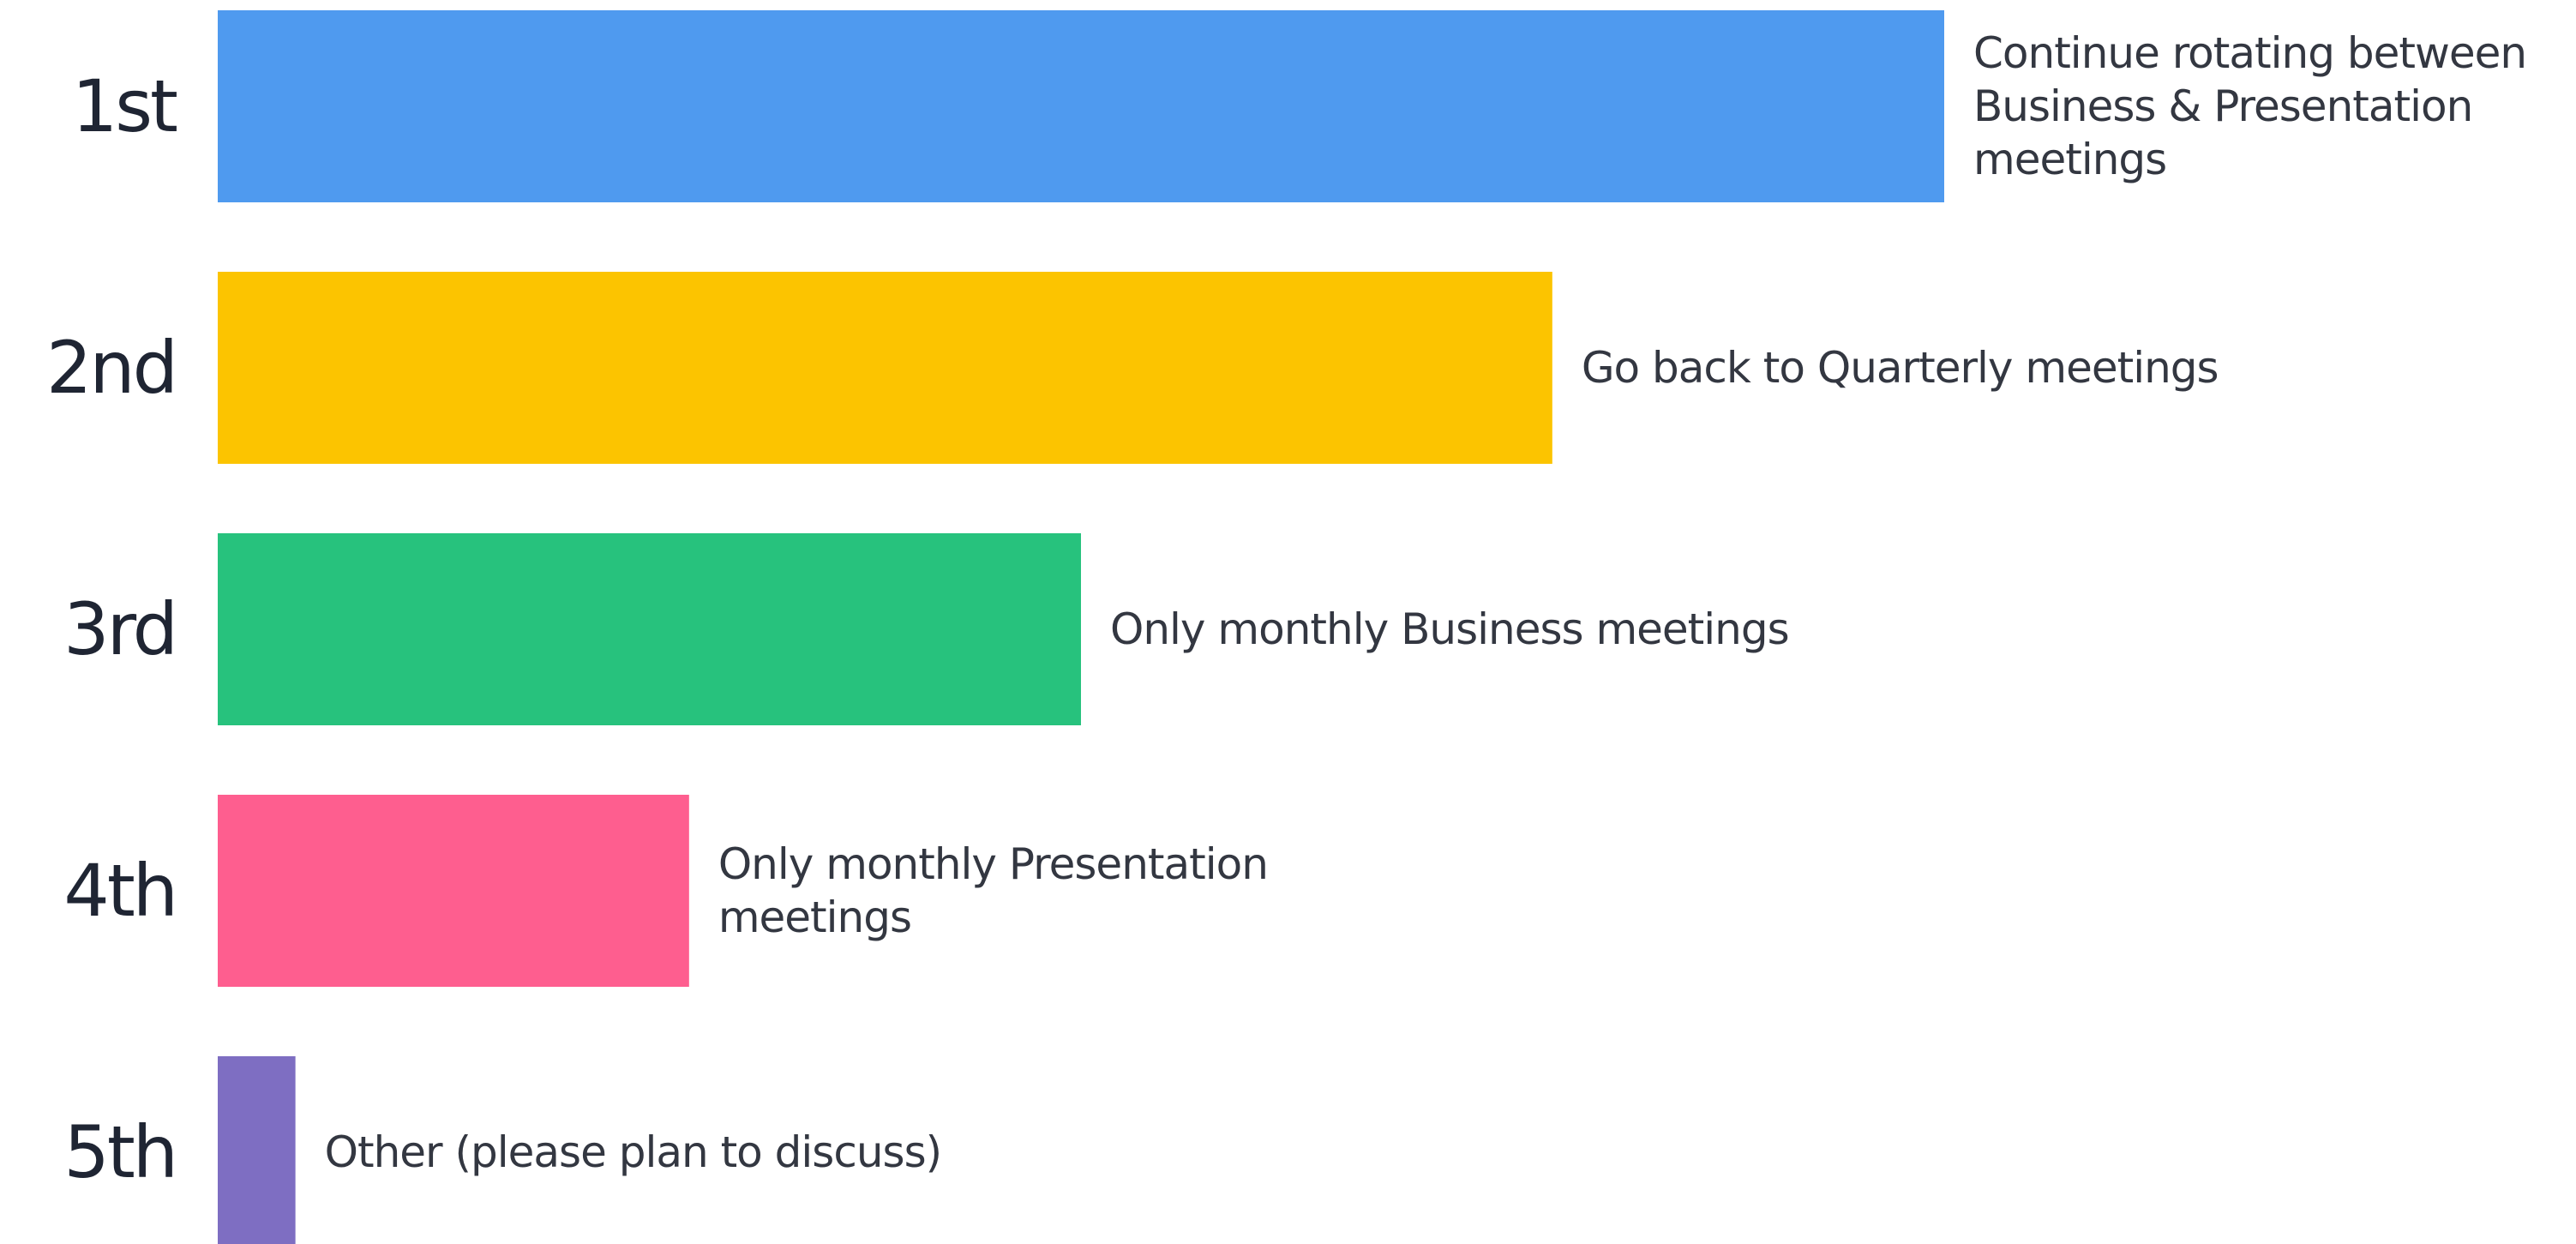 This screenshot has width=2576, height=1244. I want to click on bar-label-1-line-2: Business & Presentation, so click(2222, 106).